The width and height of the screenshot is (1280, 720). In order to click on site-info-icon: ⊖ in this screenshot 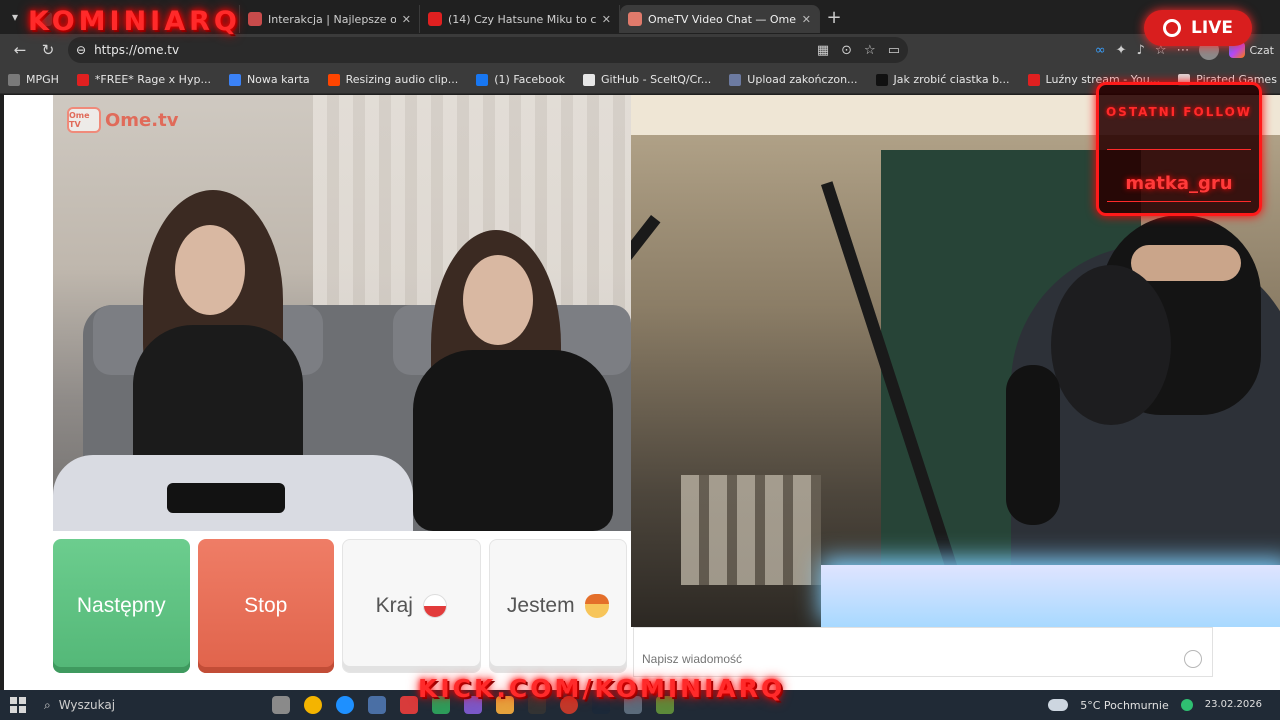, I will do `click(81, 50)`.